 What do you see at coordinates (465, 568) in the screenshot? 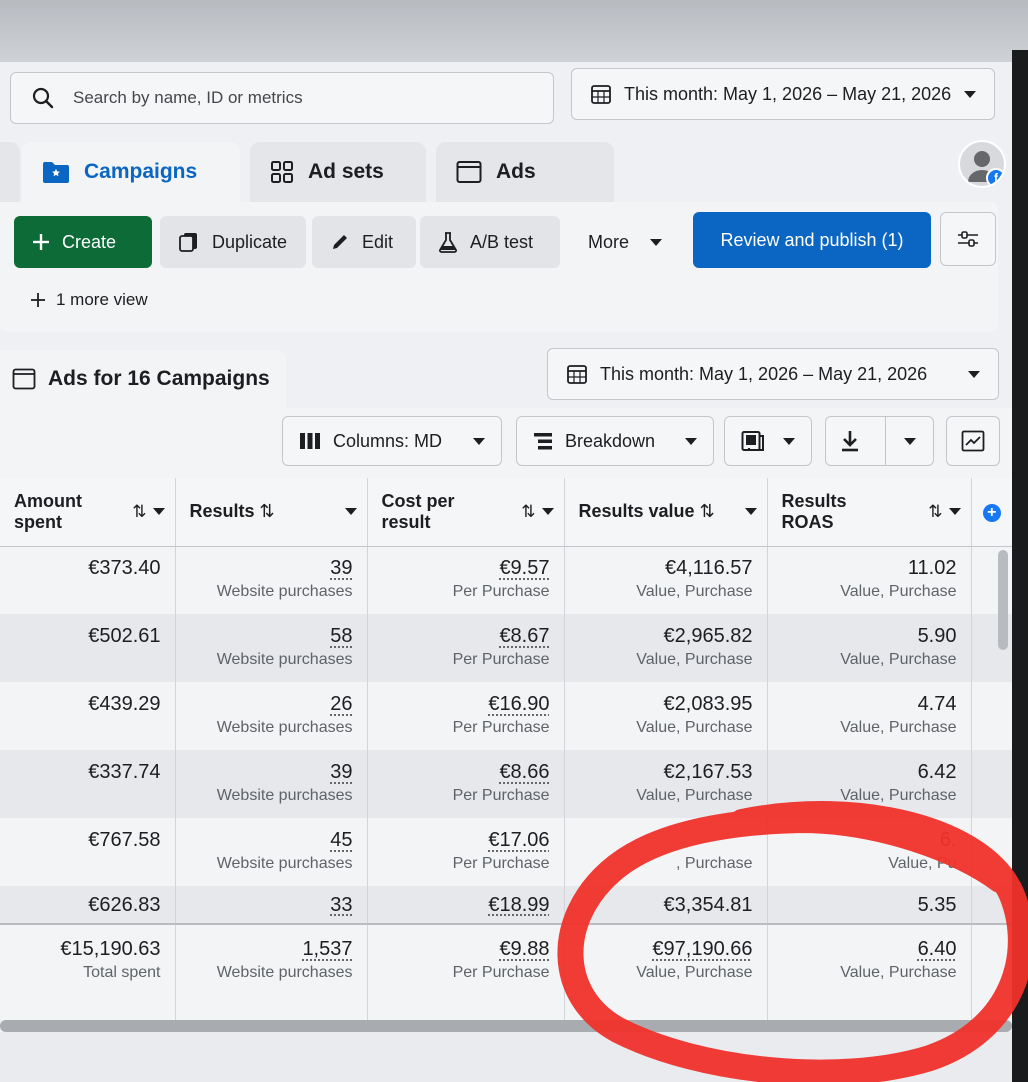
I see `cost-per-result-link: €9.57` at bounding box center [465, 568].